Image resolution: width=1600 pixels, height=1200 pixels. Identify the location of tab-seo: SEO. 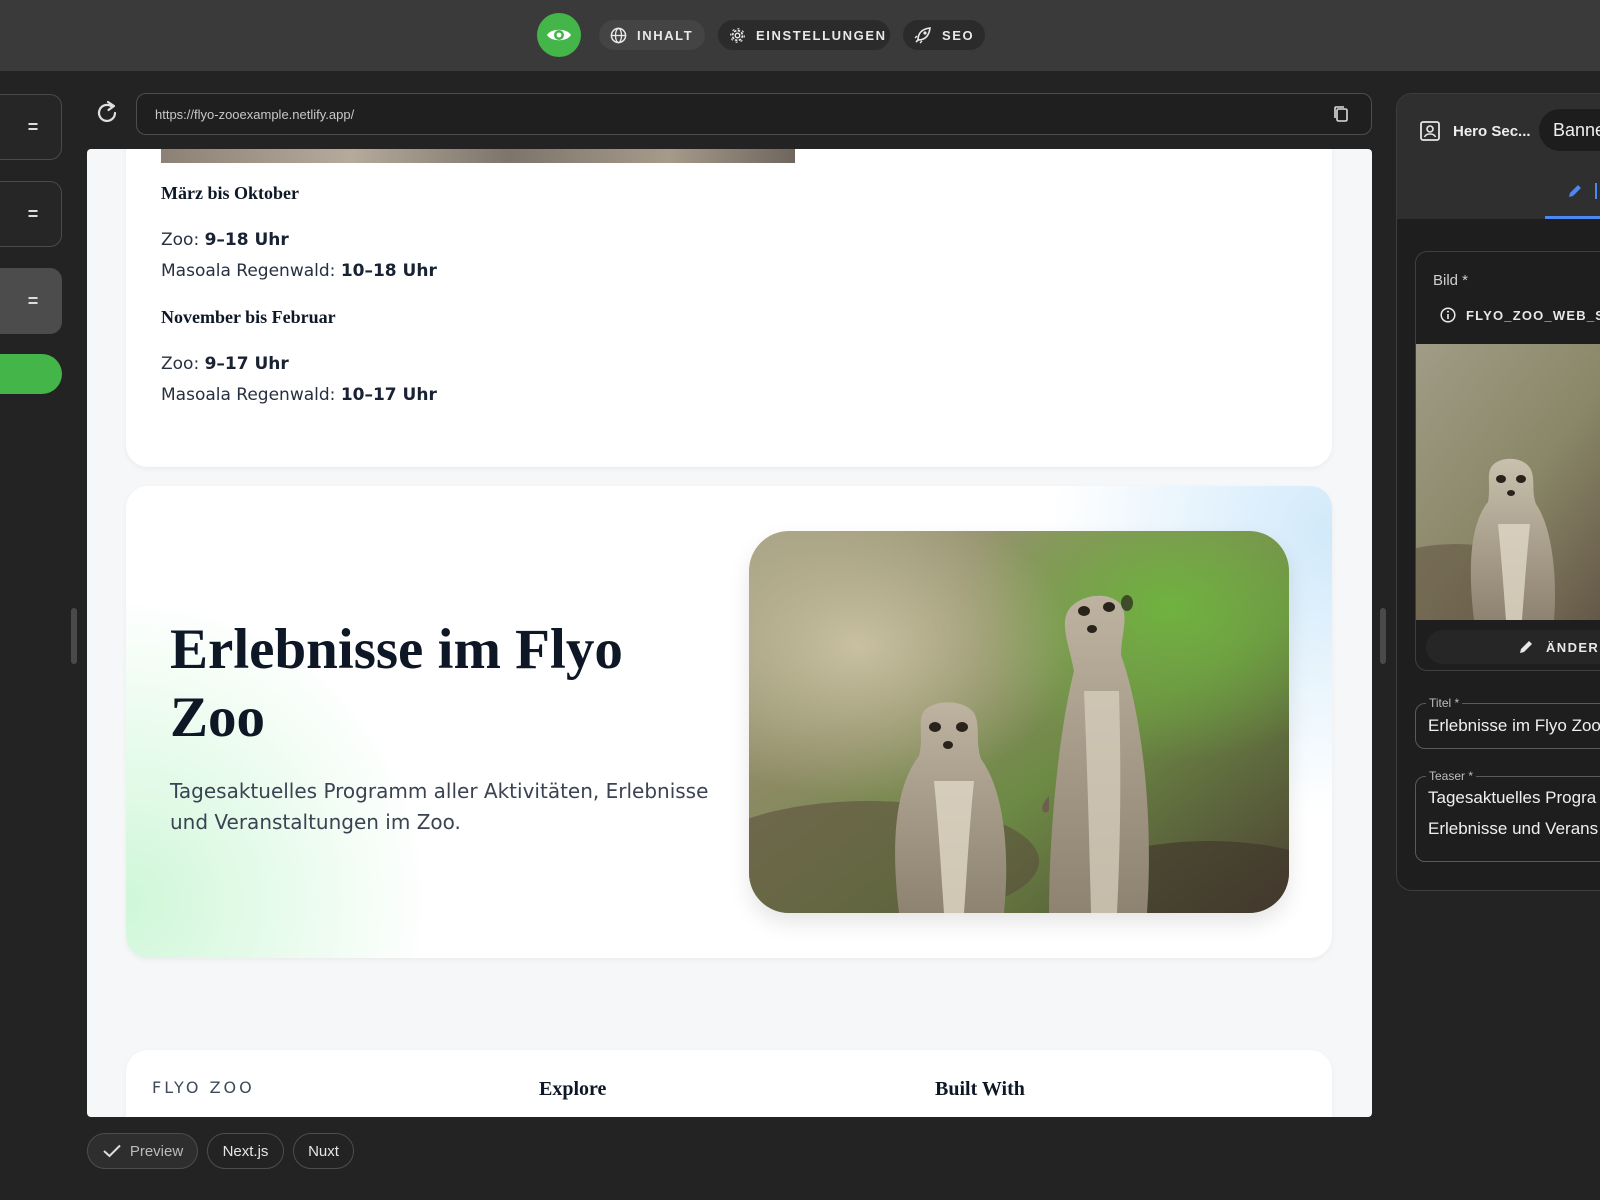
(944, 35).